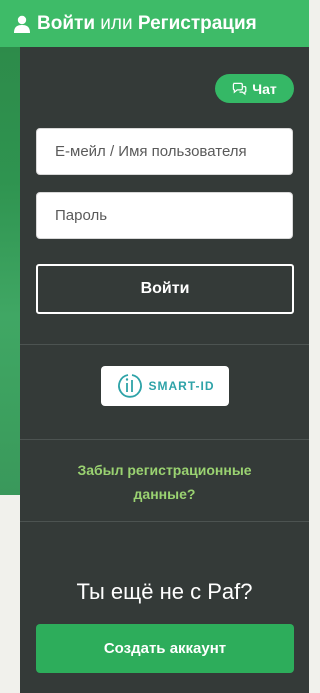  I want to click on smart-id-label: SMART-ID, so click(181, 386).